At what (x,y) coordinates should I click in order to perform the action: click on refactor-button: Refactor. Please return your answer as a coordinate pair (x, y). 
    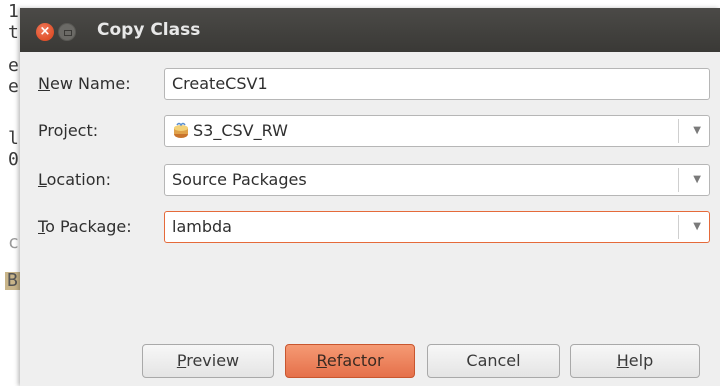
    Looking at the image, I should click on (350, 361).